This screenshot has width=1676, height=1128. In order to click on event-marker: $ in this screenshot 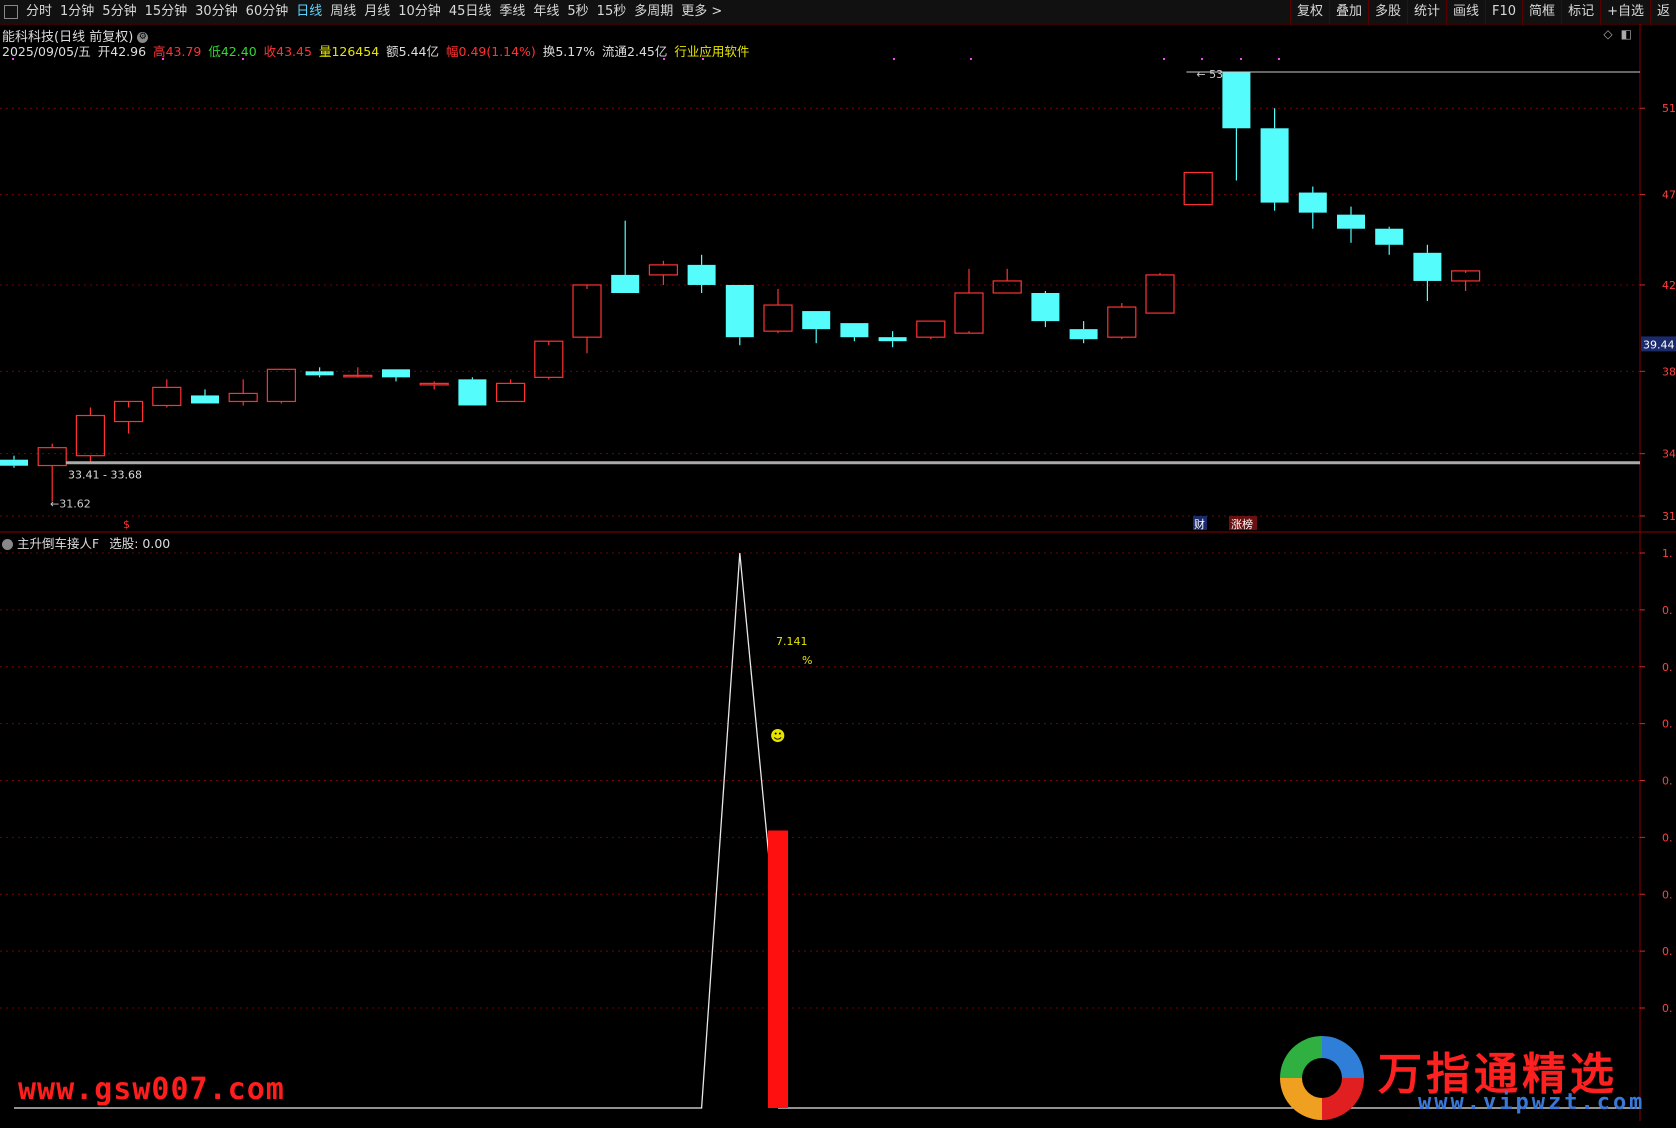, I will do `click(126, 524)`.